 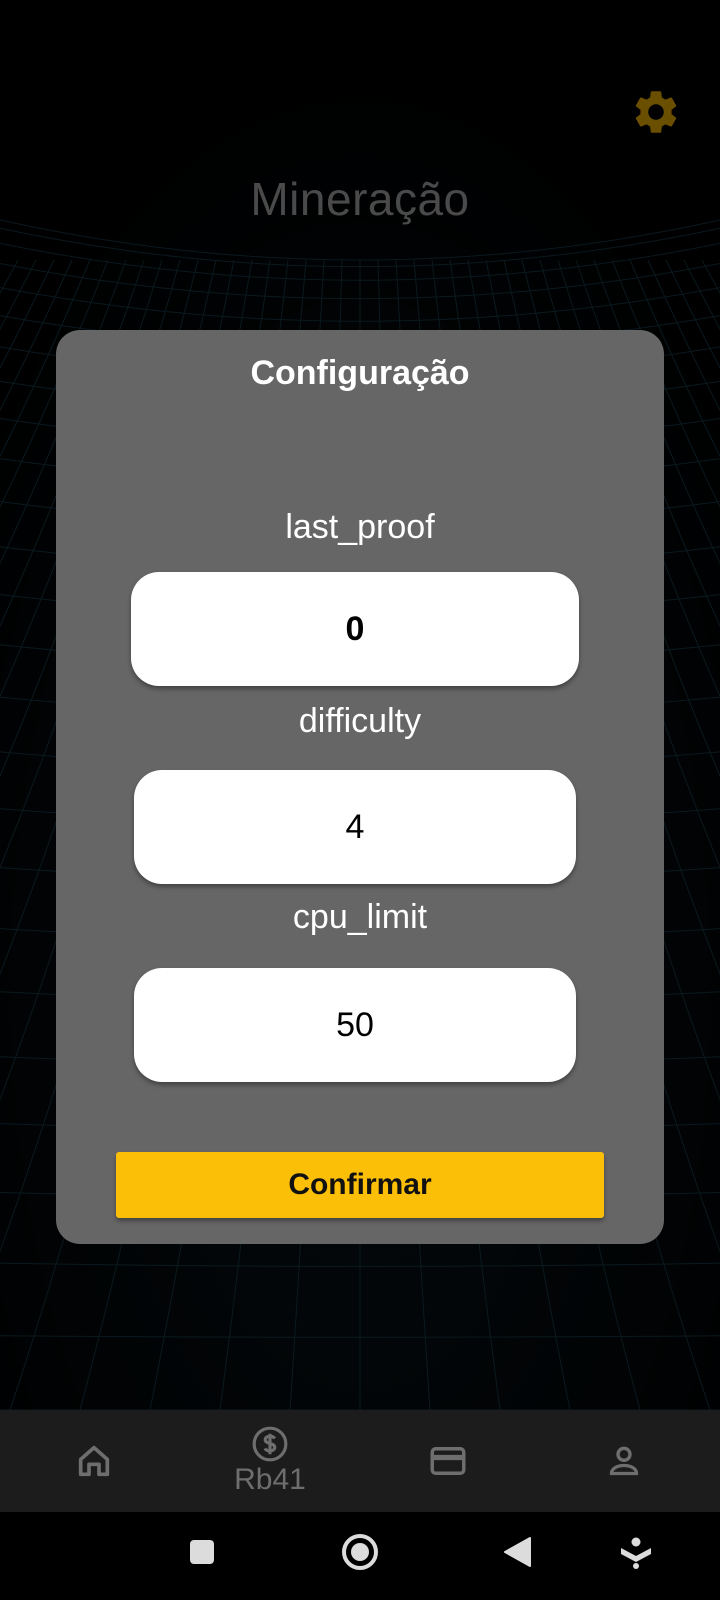 I want to click on back-button, so click(x=517, y=1554).